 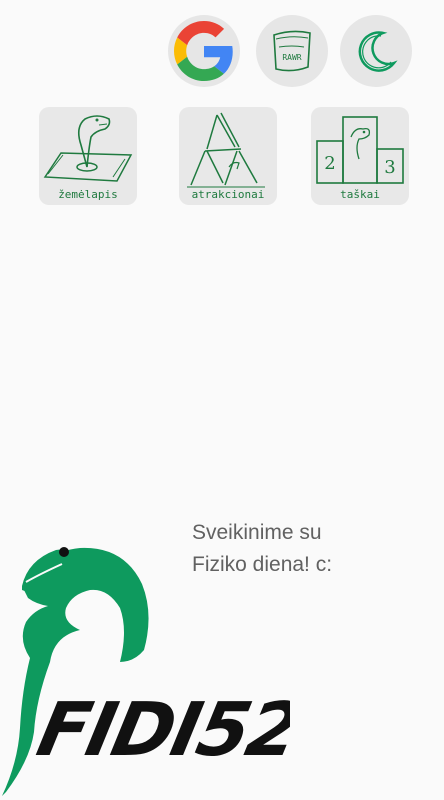 I want to click on logo-text: FIDI52, so click(x=160, y=730).